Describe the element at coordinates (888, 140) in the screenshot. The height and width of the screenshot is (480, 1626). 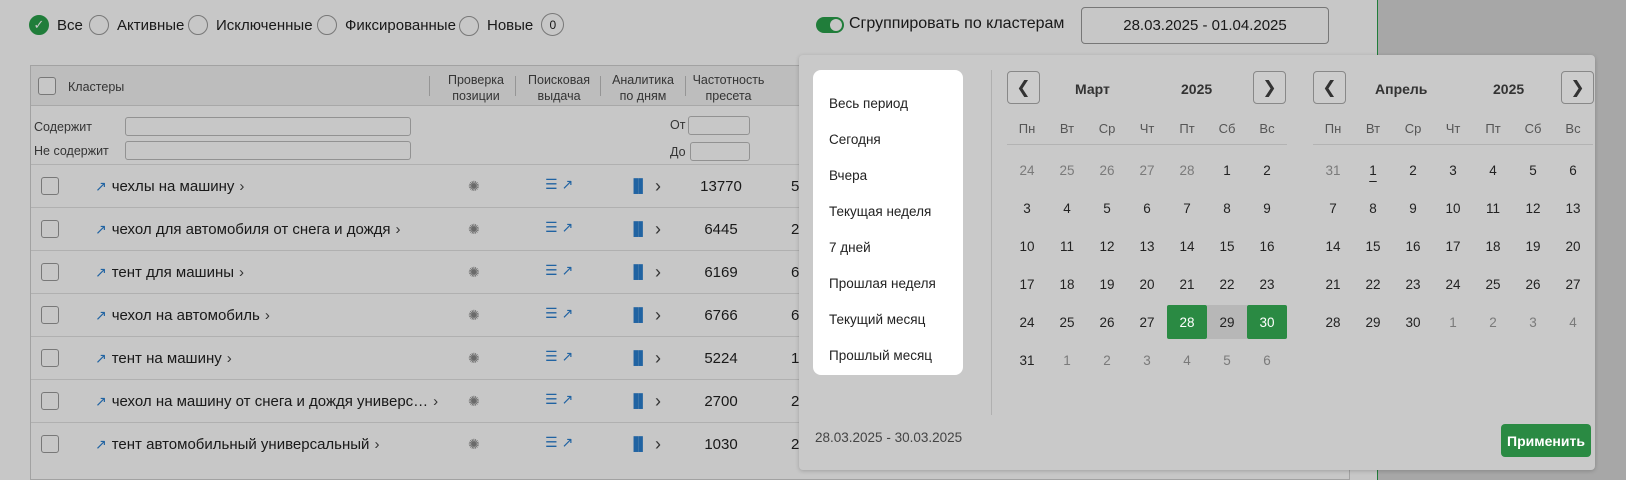
I see `preset-item: Сегодня` at that location.